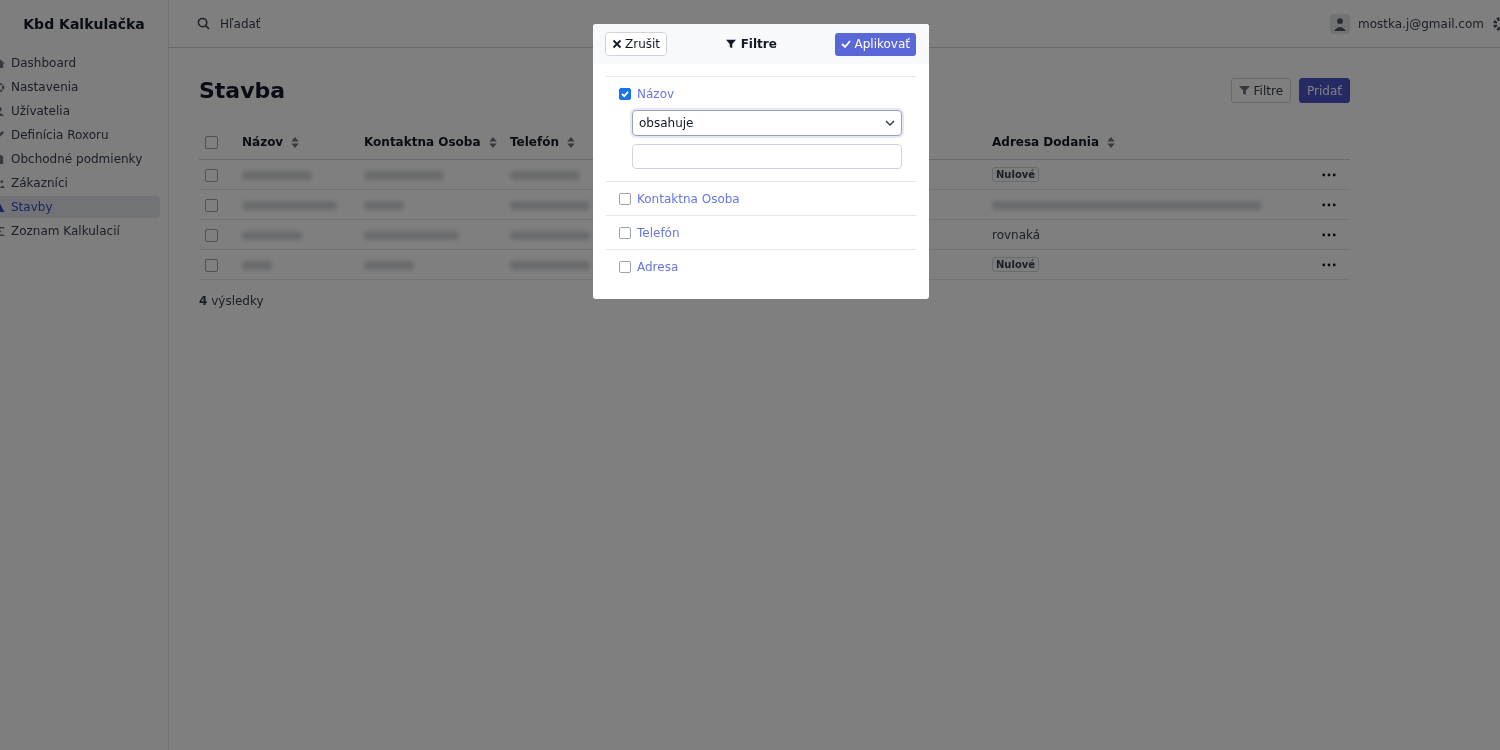 Image resolution: width=1500 pixels, height=750 pixels. Describe the element at coordinates (534, 142) in the screenshot. I see `column-header: Telefón` at that location.